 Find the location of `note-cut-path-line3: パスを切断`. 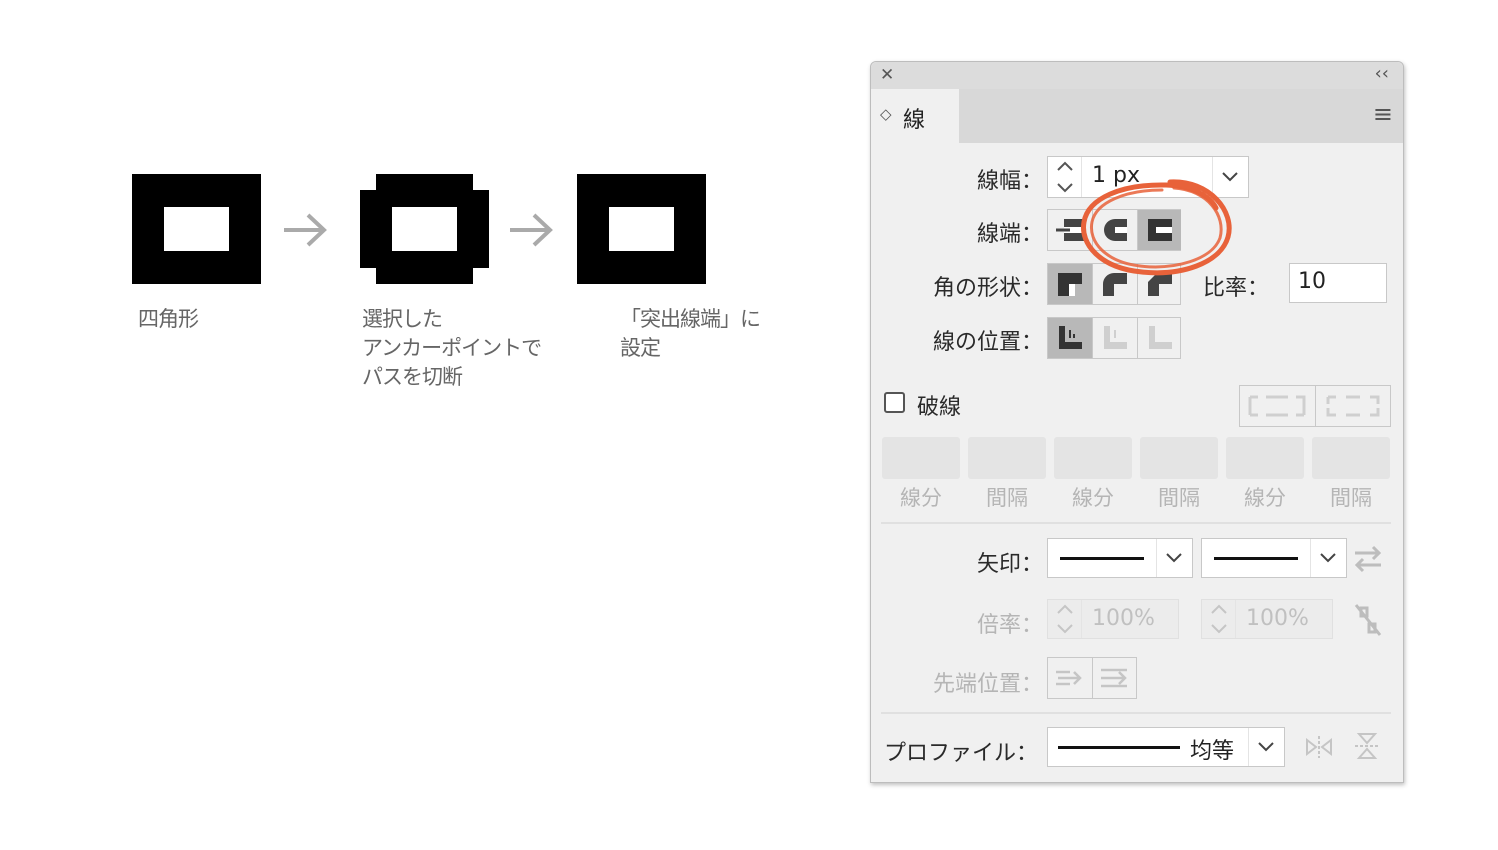

note-cut-path-line3: パスを切断 is located at coordinates (412, 377).